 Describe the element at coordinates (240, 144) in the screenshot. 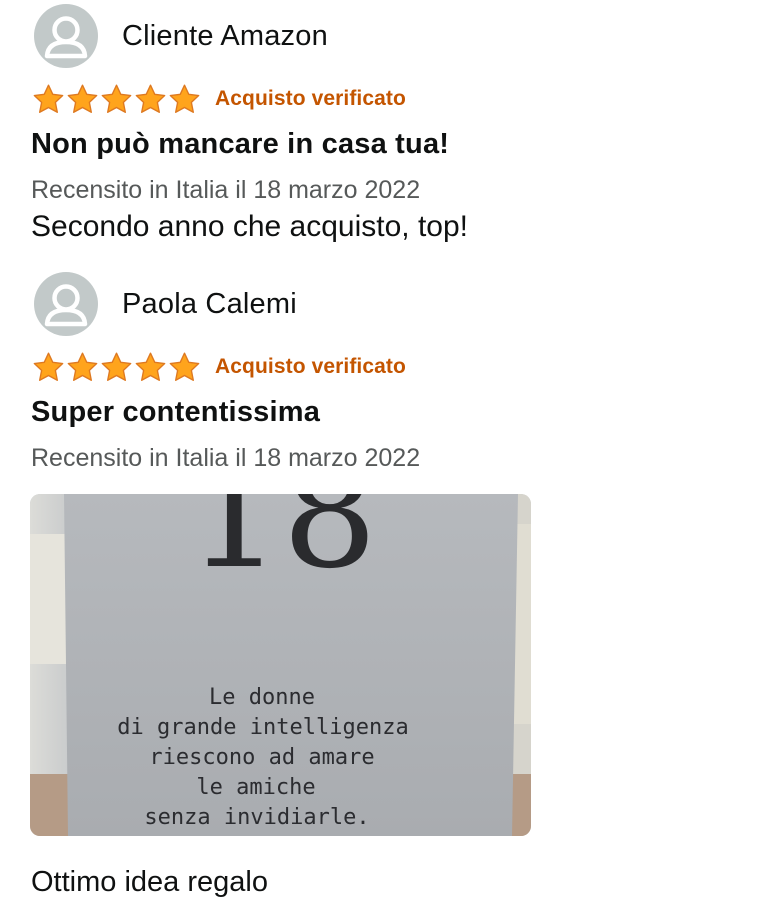

I see `review-title: Non può mancare in casa tua!` at that location.